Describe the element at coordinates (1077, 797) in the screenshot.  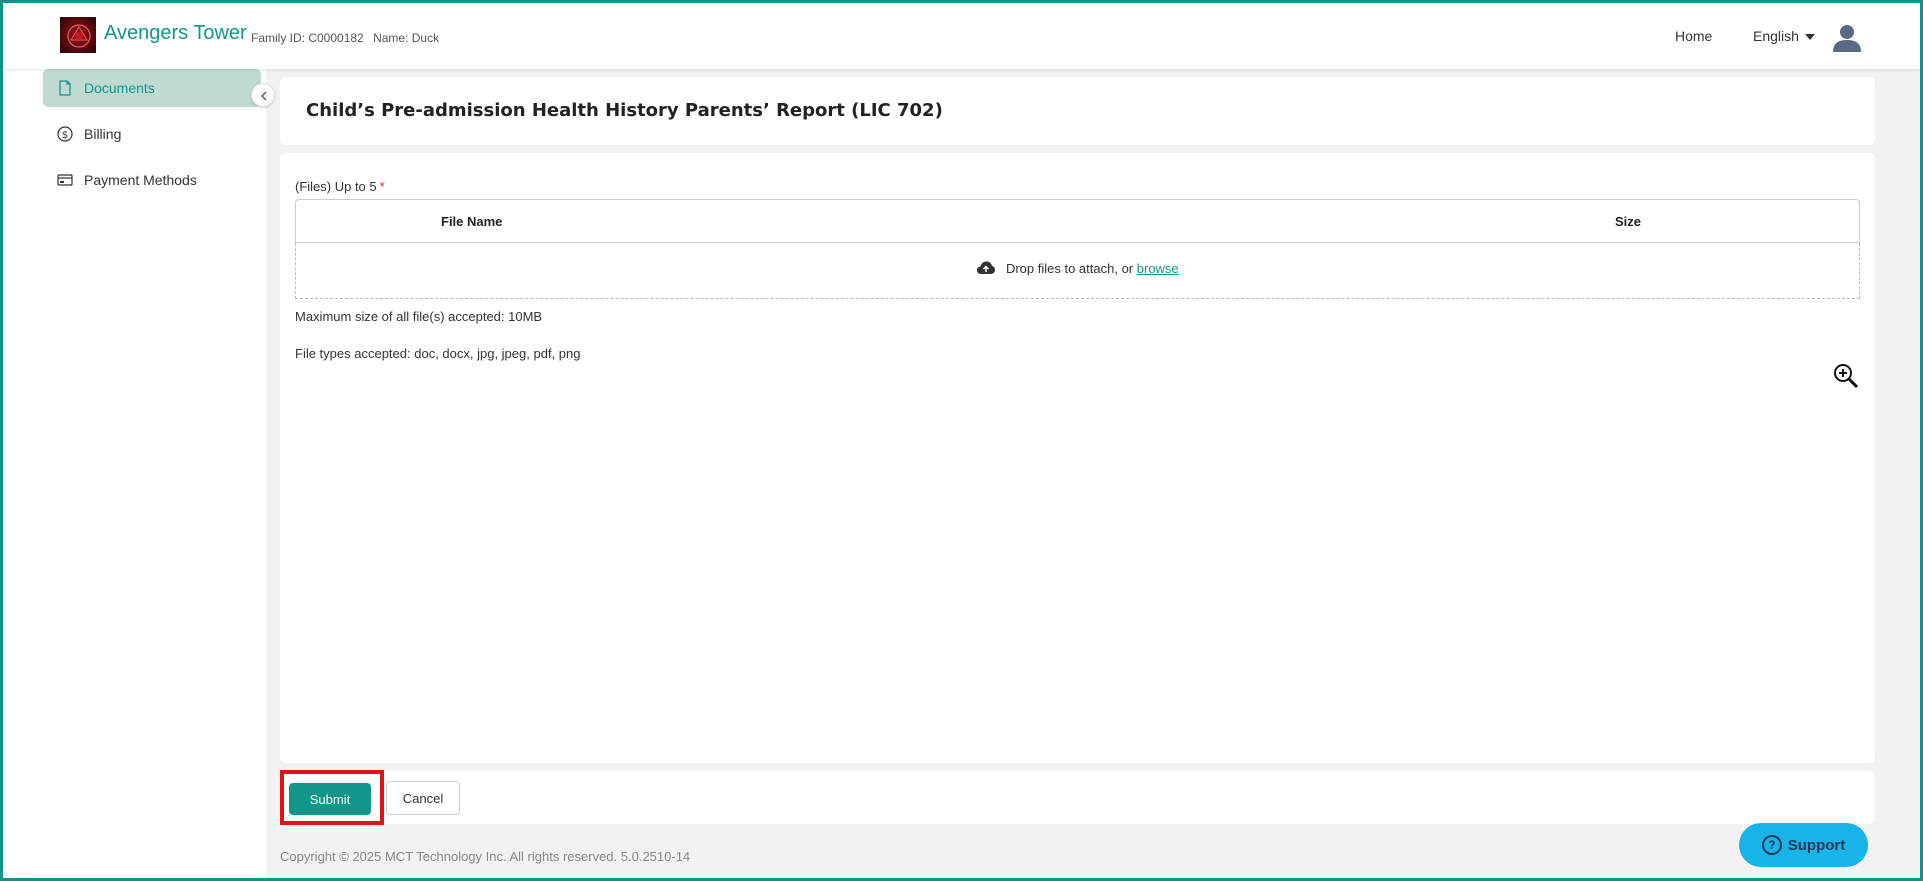
I see `form-actions-card: Submit Cancel` at that location.